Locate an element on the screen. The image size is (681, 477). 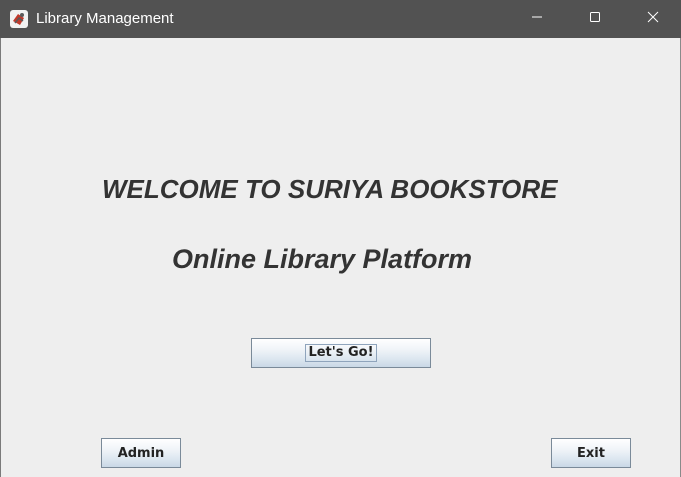
maximize-button is located at coordinates (595, 19).